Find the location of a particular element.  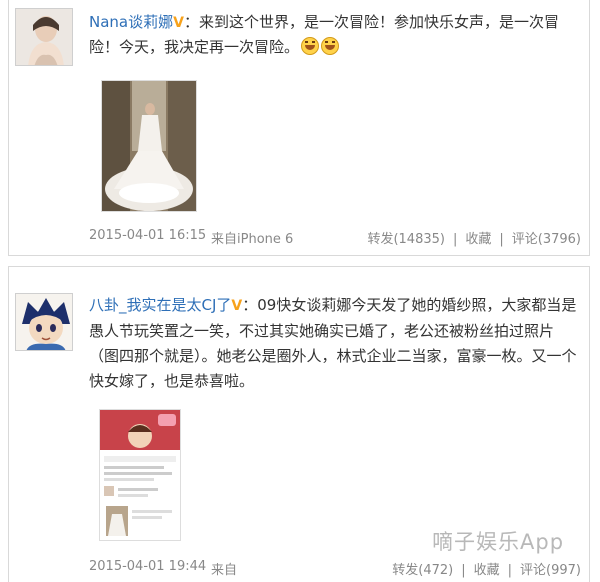

comment-link: 评论(997) is located at coordinates (550, 570).